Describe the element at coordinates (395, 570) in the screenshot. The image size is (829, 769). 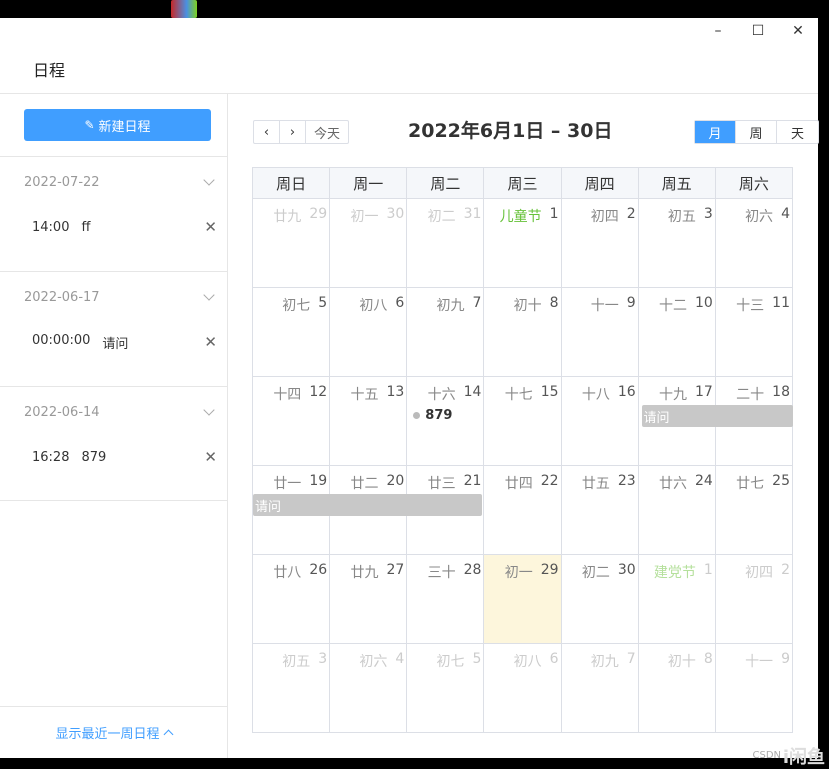
I see `day-number: 27` at that location.